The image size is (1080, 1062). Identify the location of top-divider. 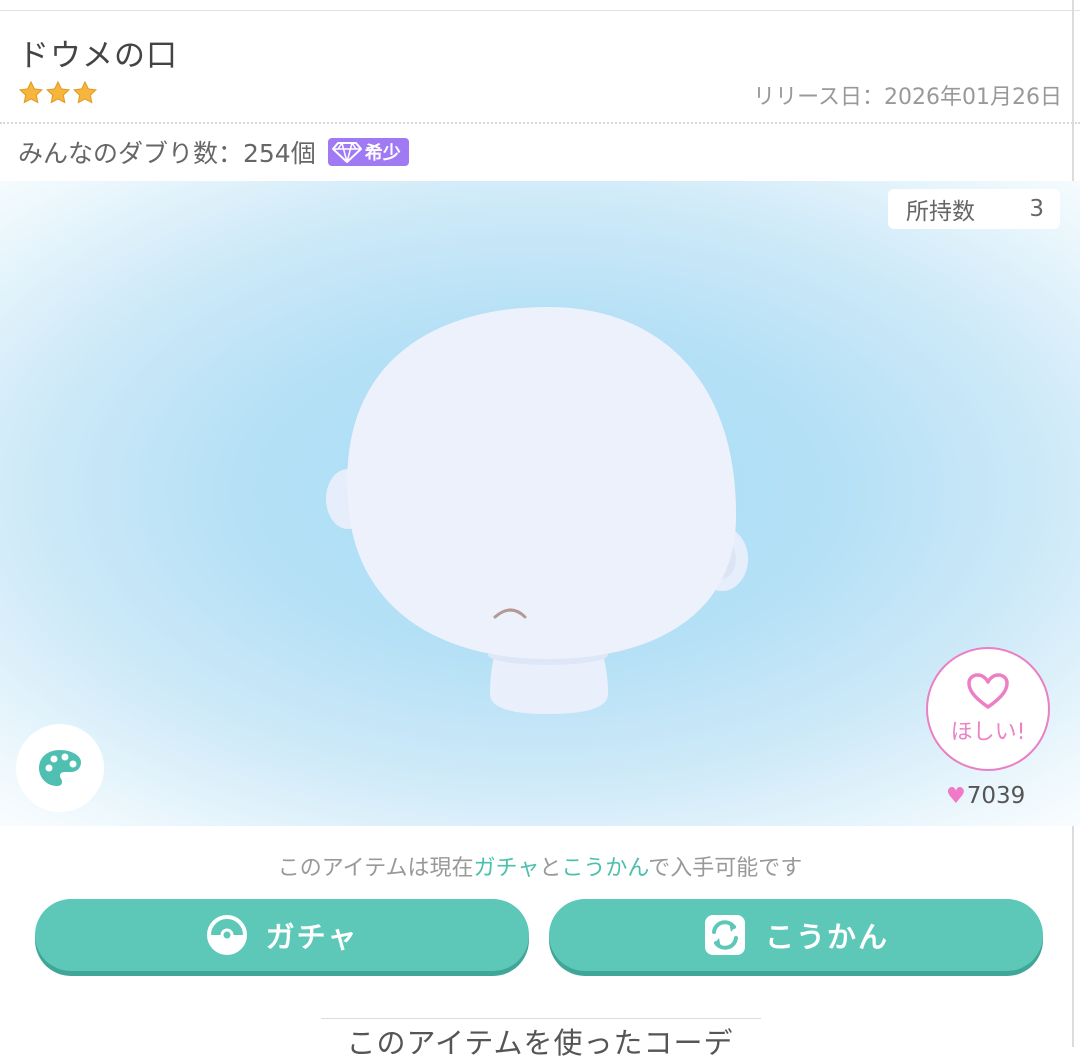
(540, 10).